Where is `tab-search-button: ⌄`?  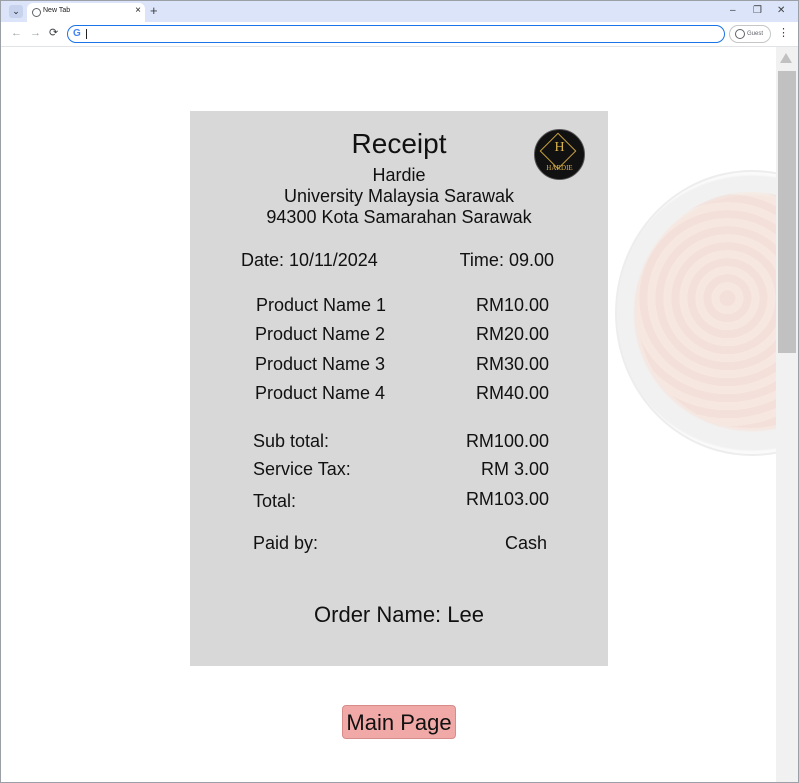 tab-search-button: ⌄ is located at coordinates (16, 11).